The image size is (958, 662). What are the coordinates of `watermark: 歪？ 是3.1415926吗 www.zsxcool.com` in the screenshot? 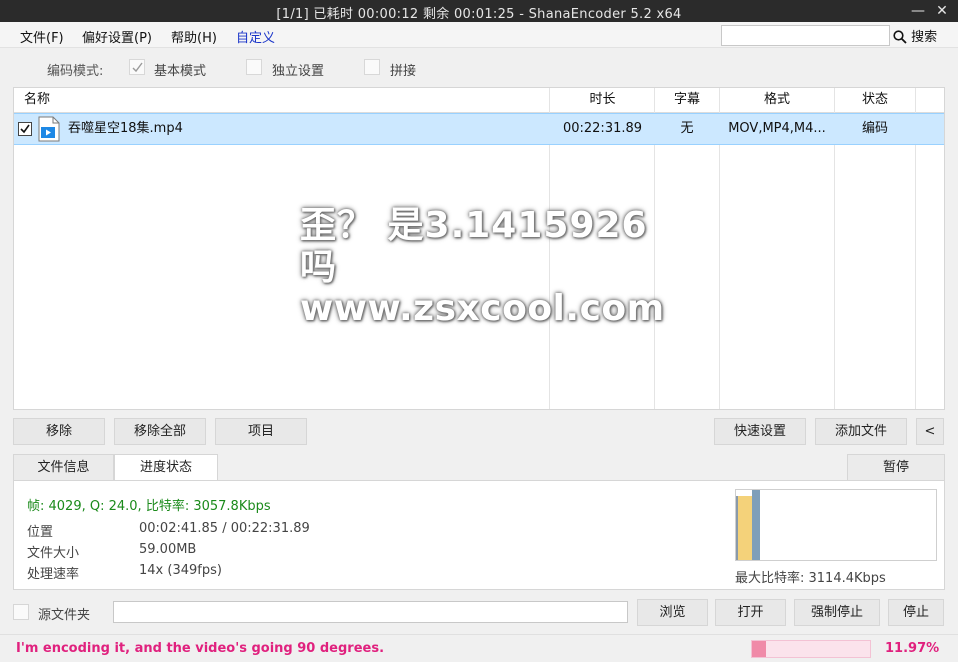 It's located at (485, 267).